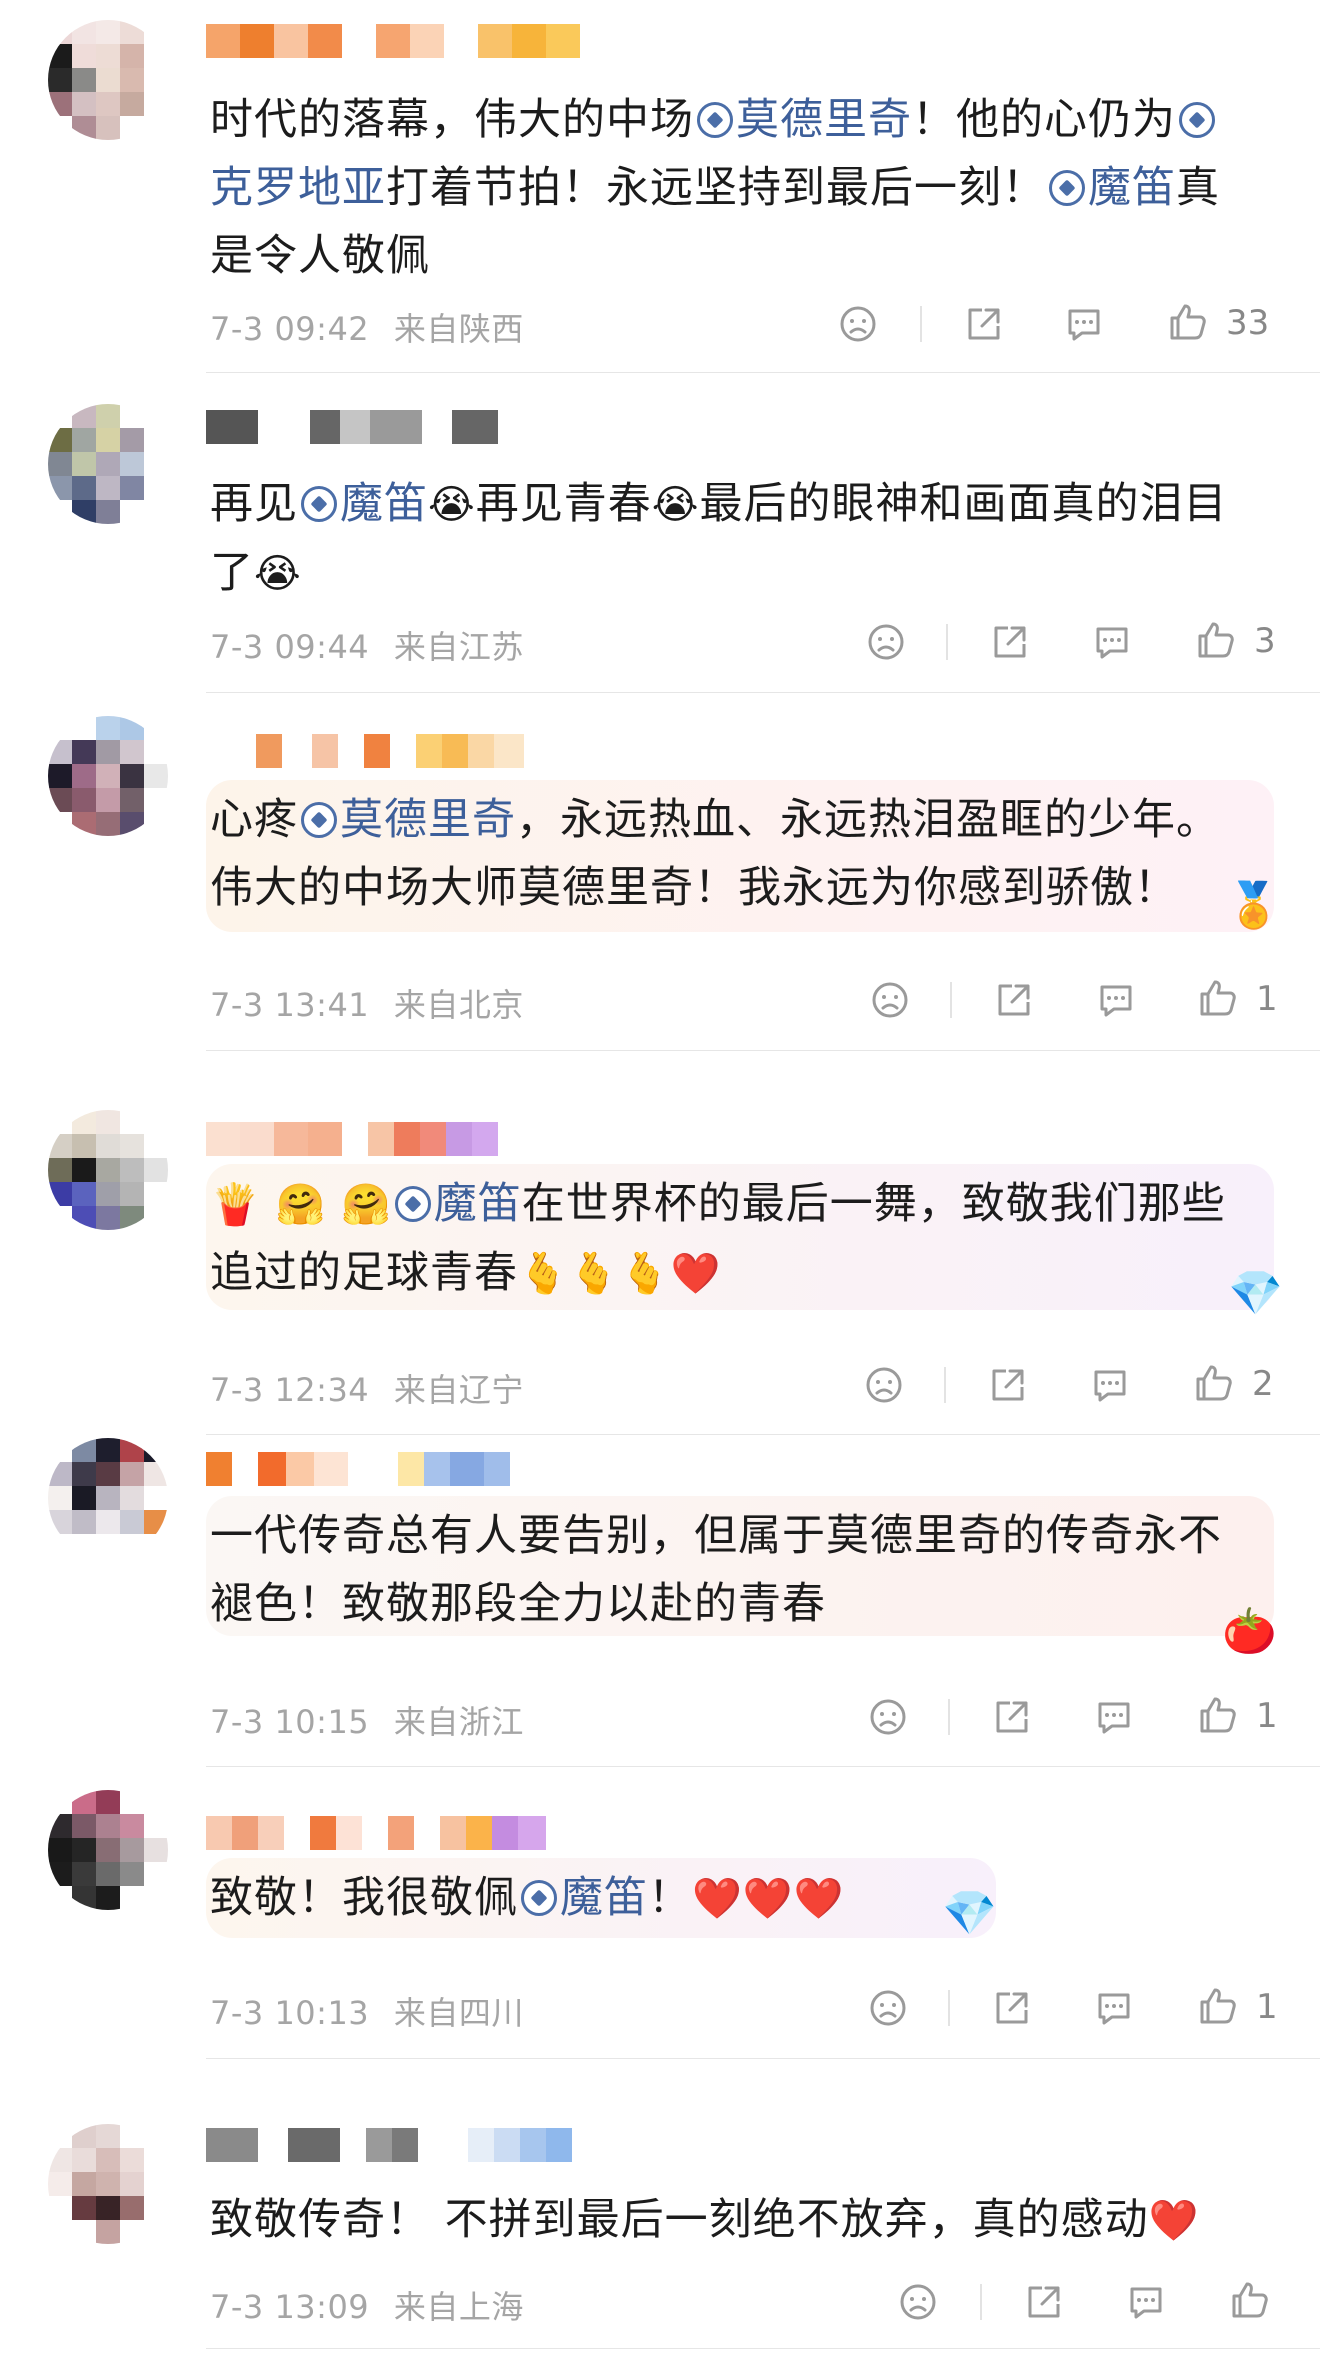 This screenshot has height=2360, width=1320. What do you see at coordinates (716, 1570) in the screenshot?
I see `comment-text-segment: 一代传奇总有人要告别，但属于莫德里奇的传奇永不褪色！致敬那段全力以赴的青春` at bounding box center [716, 1570].